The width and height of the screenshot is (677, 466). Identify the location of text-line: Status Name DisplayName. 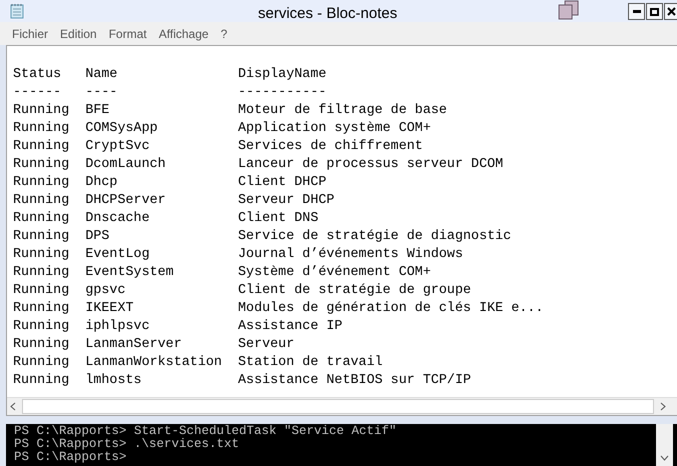
(169, 75).